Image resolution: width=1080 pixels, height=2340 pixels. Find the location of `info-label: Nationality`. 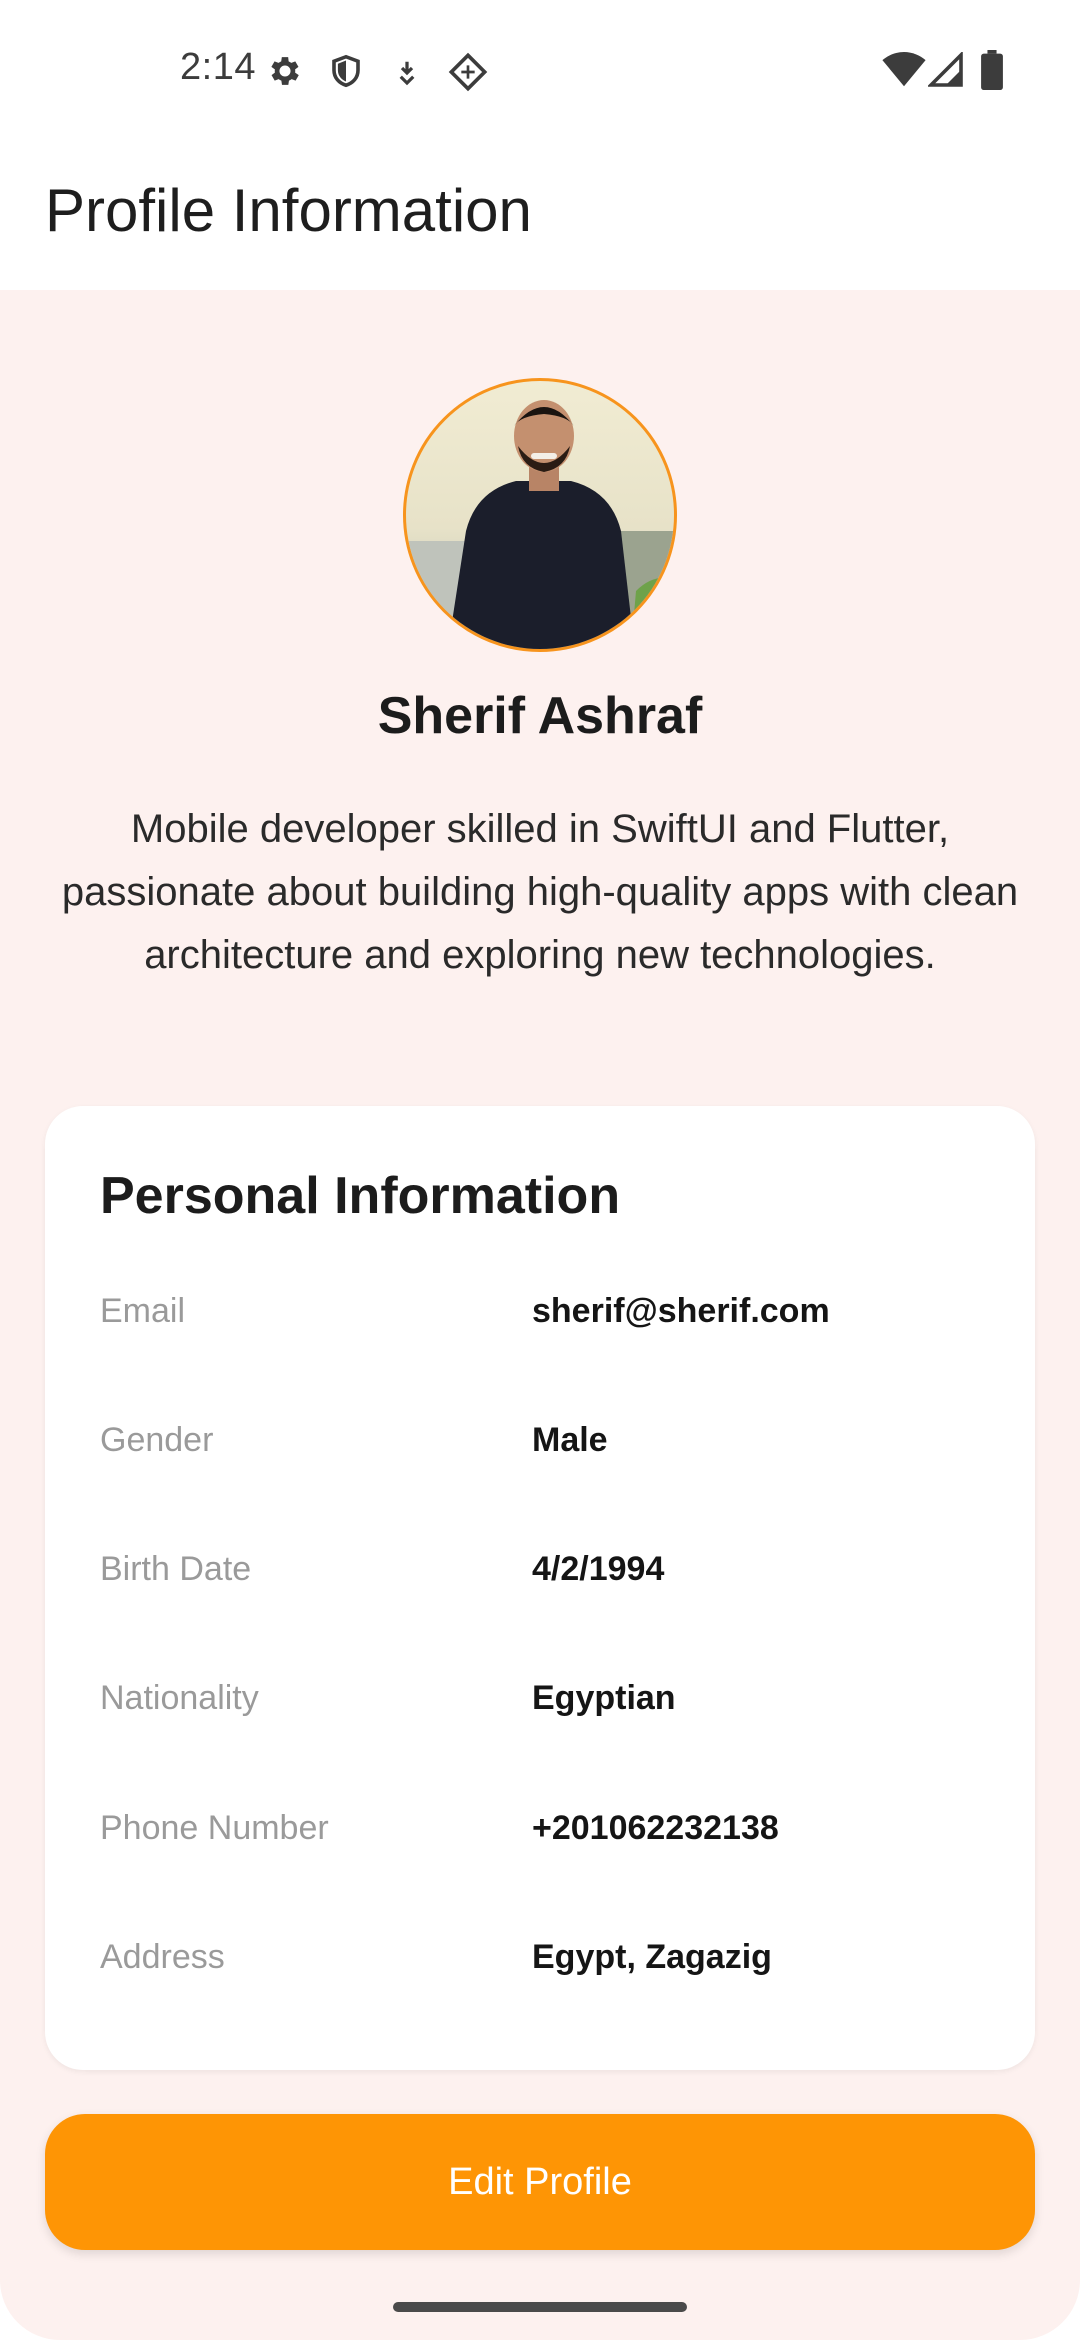

info-label: Nationality is located at coordinates (179, 1698).